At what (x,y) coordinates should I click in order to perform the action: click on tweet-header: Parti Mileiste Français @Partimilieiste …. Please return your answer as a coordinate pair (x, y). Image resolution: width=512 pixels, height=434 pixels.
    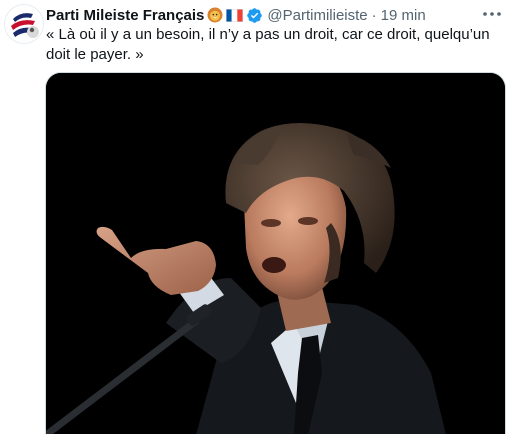
    Looking at the image, I should click on (249, 15).